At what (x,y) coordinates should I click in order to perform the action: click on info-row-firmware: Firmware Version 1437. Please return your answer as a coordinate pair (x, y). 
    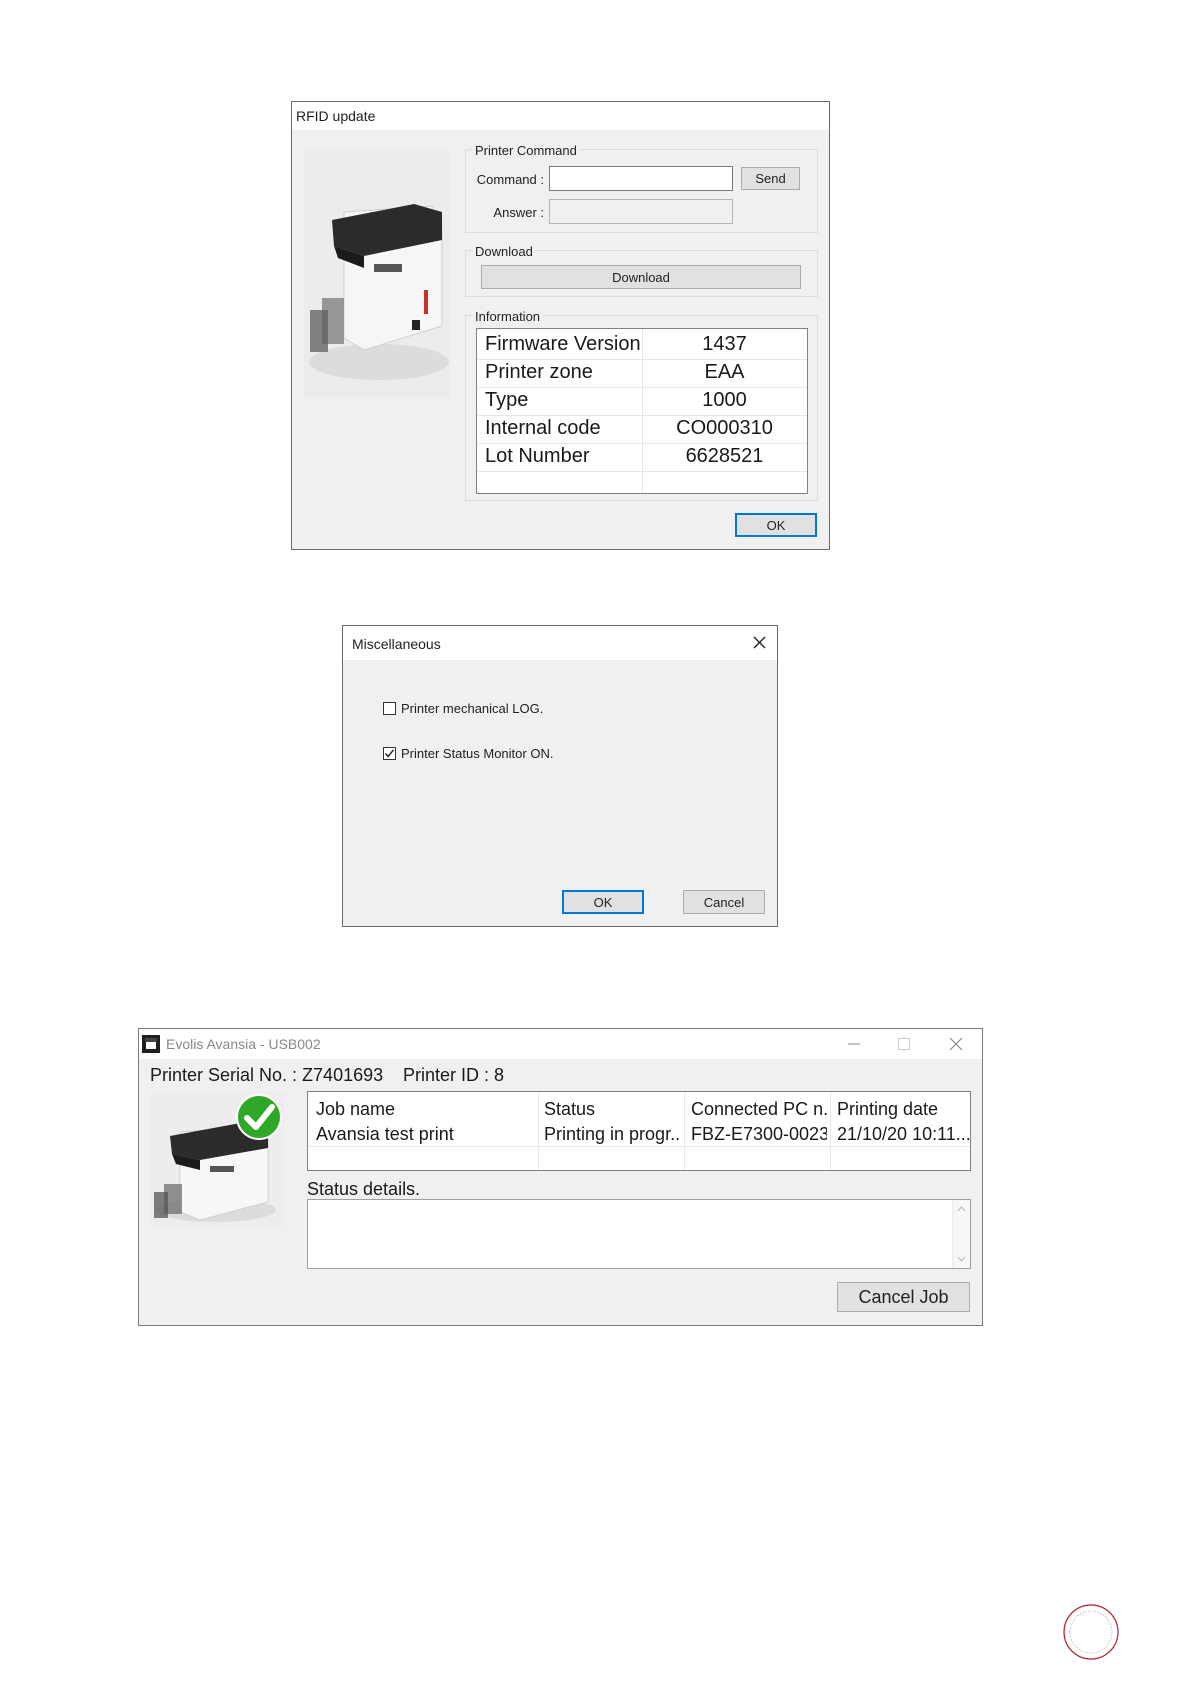
    Looking at the image, I should click on (642, 344).